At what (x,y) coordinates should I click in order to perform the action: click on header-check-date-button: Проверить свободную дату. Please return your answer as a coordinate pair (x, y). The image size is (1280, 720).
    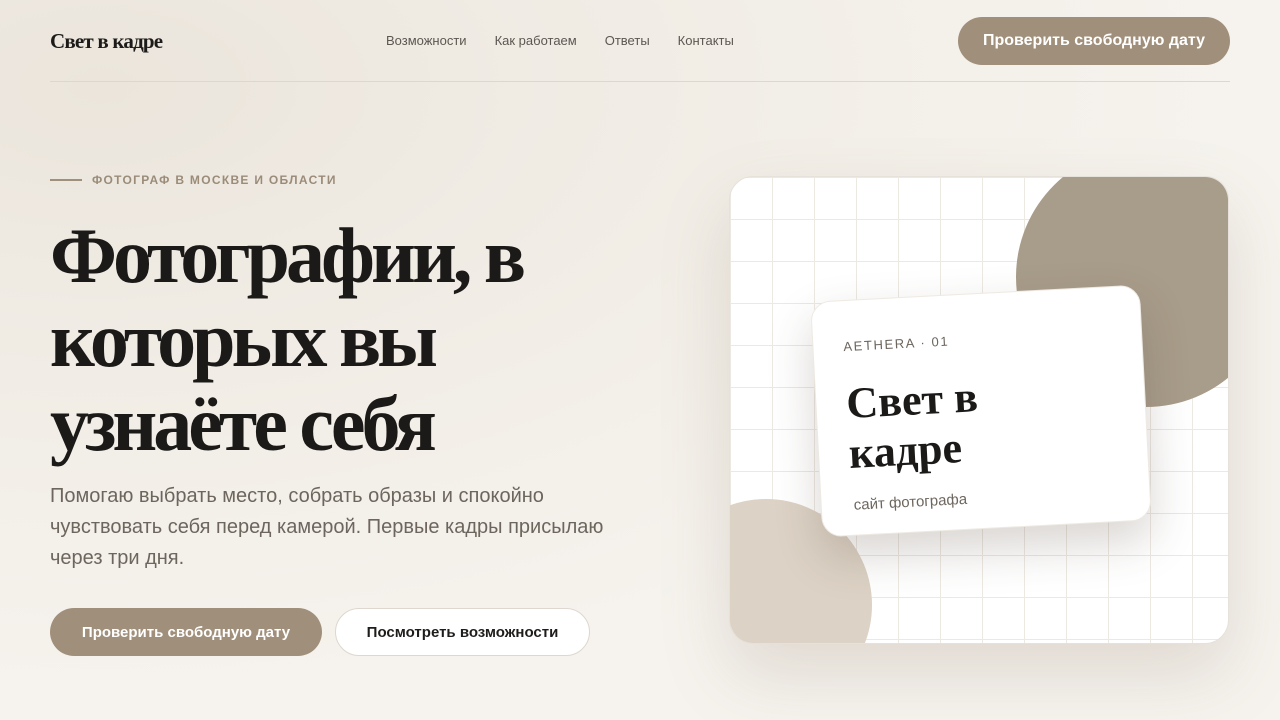
    Looking at the image, I should click on (1094, 41).